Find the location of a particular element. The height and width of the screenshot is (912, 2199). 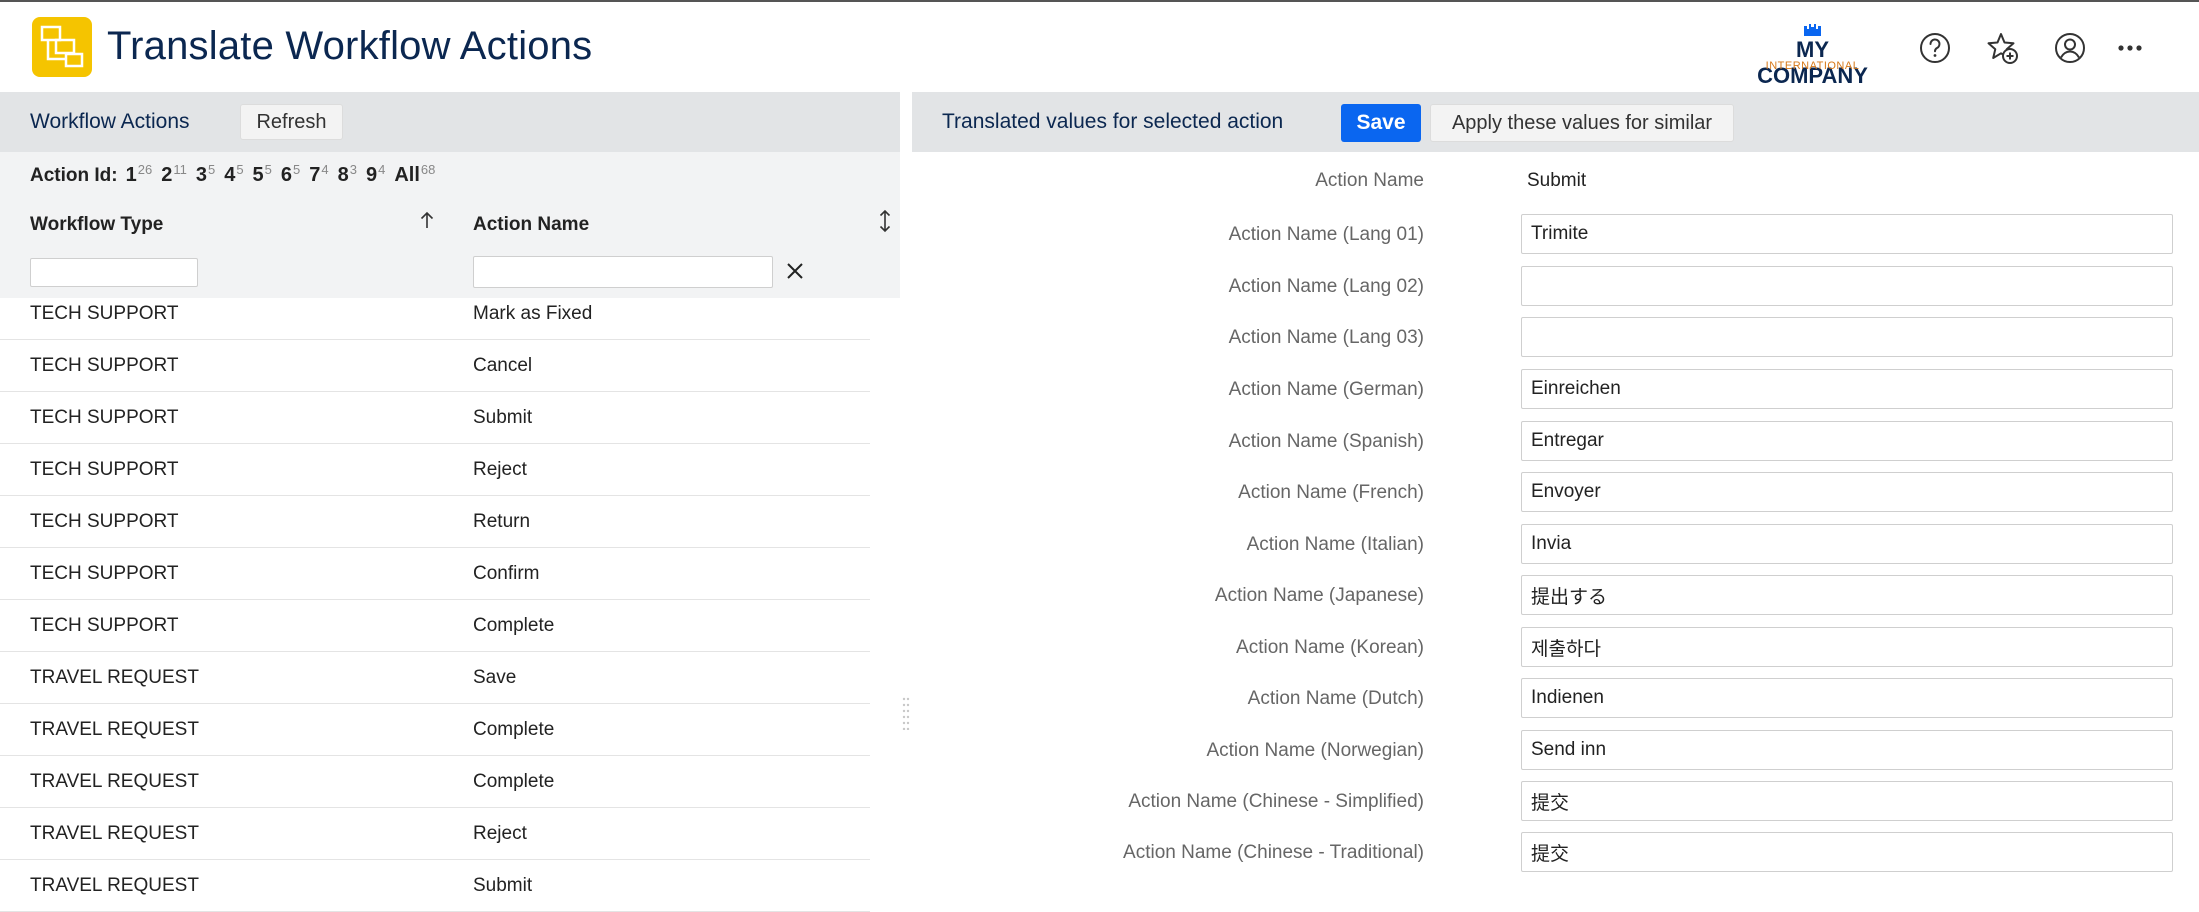

field-label: Action Name (Dutch) is located at coordinates (1335, 698).